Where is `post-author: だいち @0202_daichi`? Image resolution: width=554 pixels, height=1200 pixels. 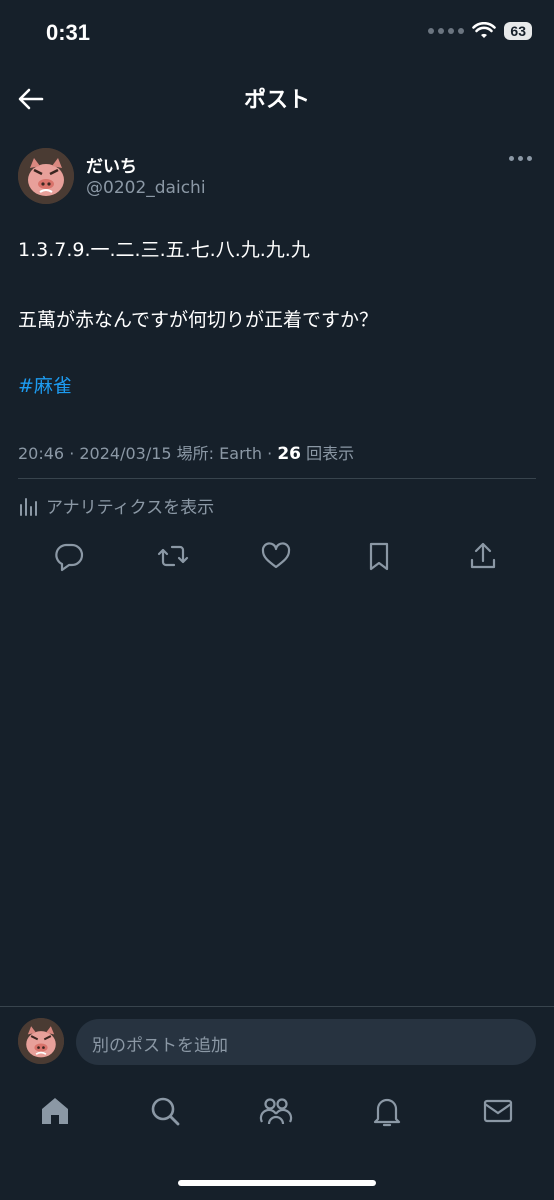 post-author: だいち @0202_daichi is located at coordinates (277, 176).